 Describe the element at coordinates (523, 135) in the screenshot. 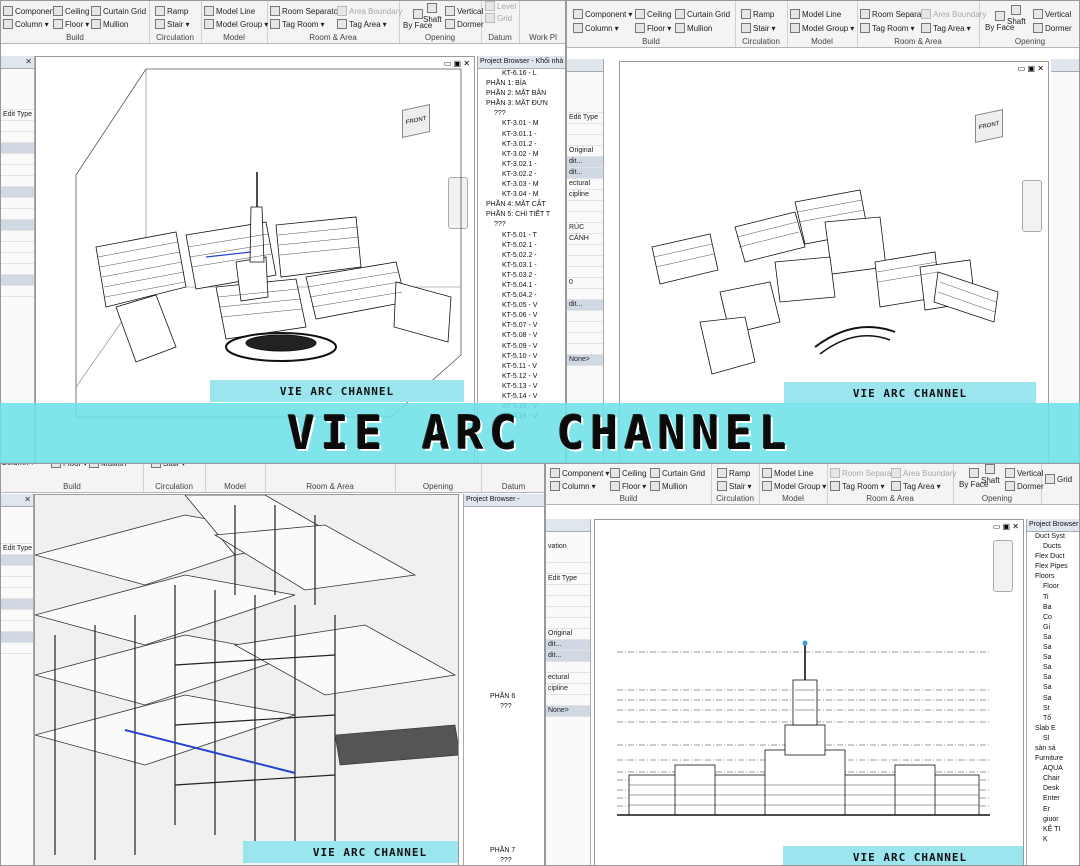

I see `list-item: KT-3.01.1 -` at that location.